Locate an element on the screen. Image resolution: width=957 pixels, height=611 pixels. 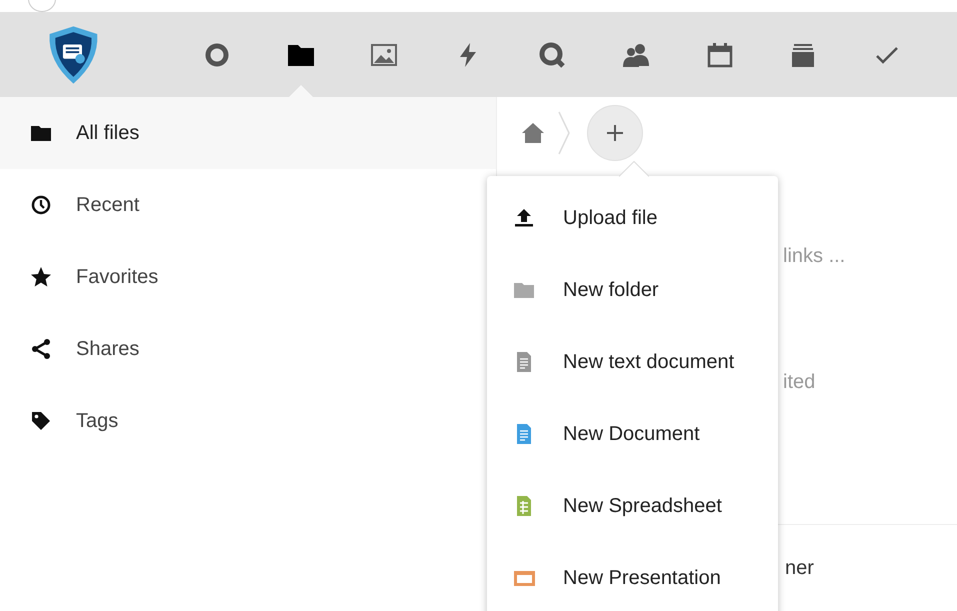
tag-icon is located at coordinates (41, 421).